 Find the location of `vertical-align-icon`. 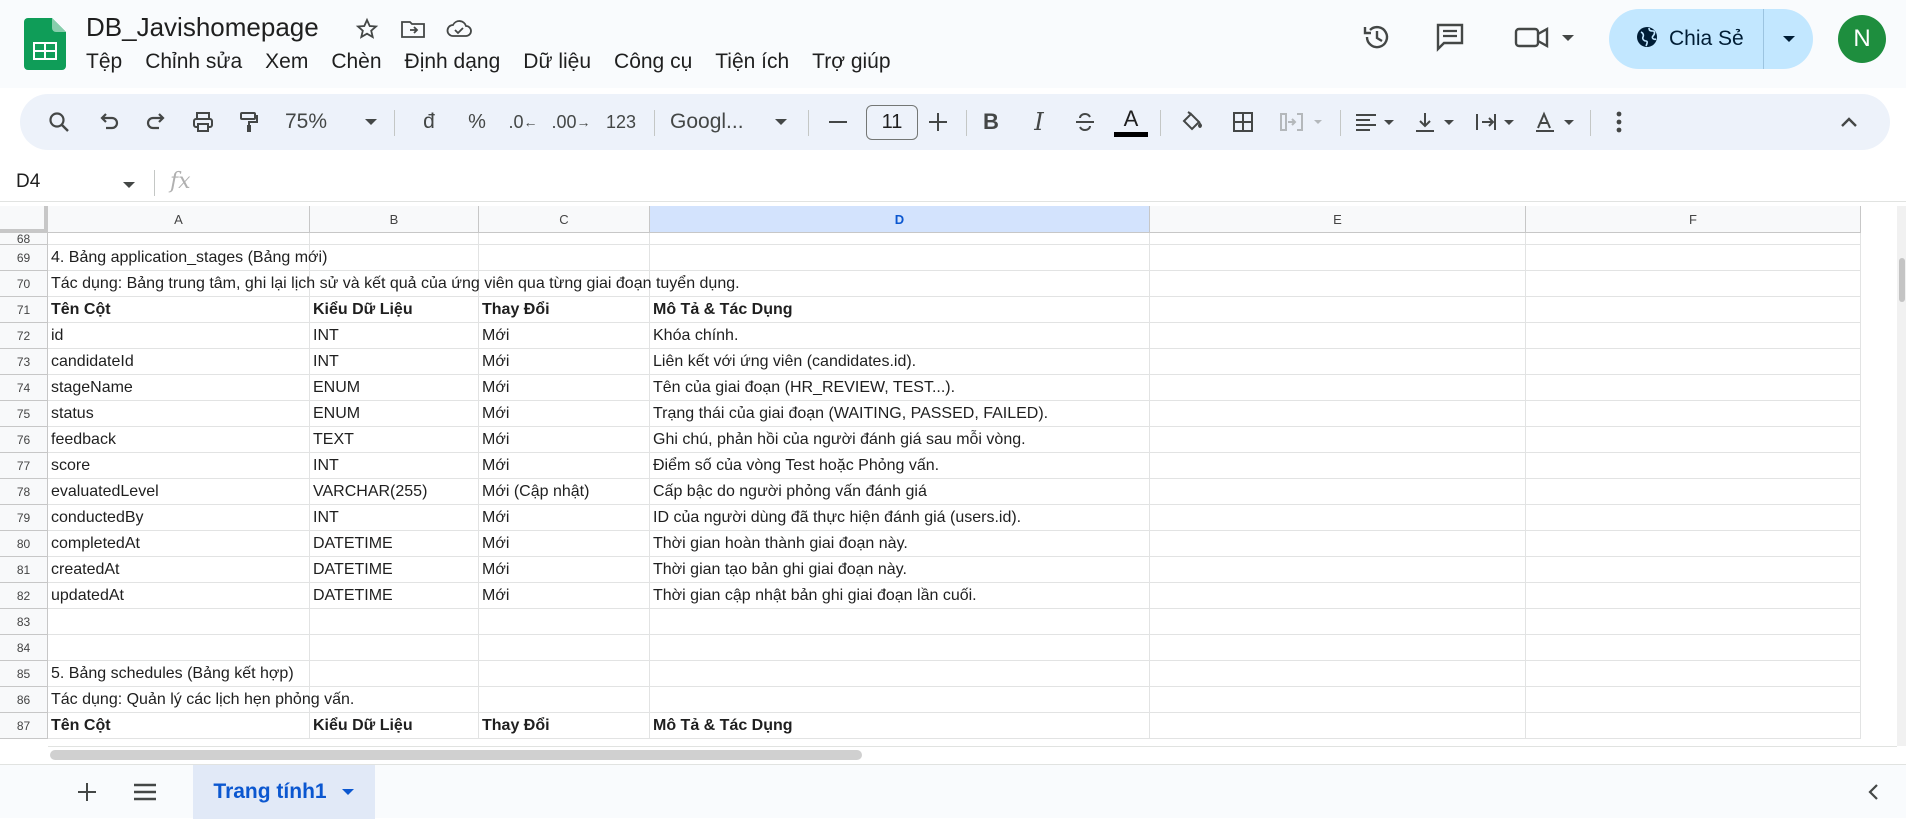

vertical-align-icon is located at coordinates (1436, 122).